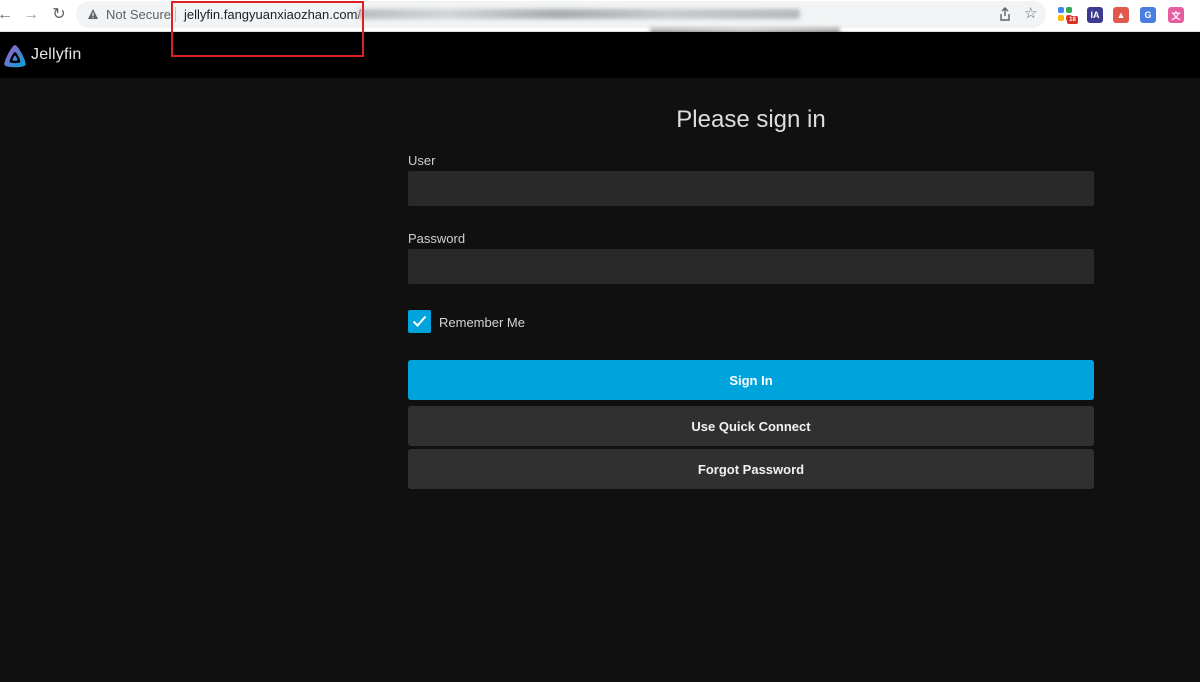  I want to click on quick-connect-button: Use Quick Connect, so click(751, 426).